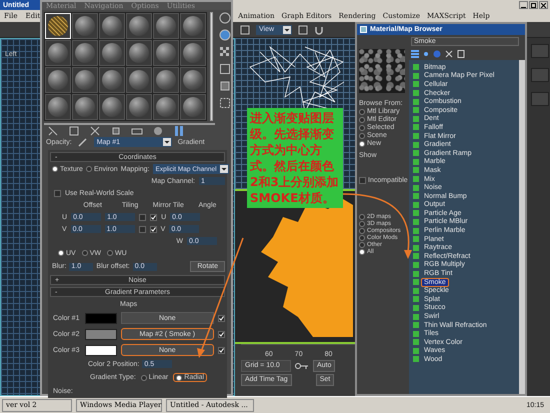 The width and height of the screenshot is (550, 413). What do you see at coordinates (225, 52) in the screenshot?
I see `checker-icon` at bounding box center [225, 52].